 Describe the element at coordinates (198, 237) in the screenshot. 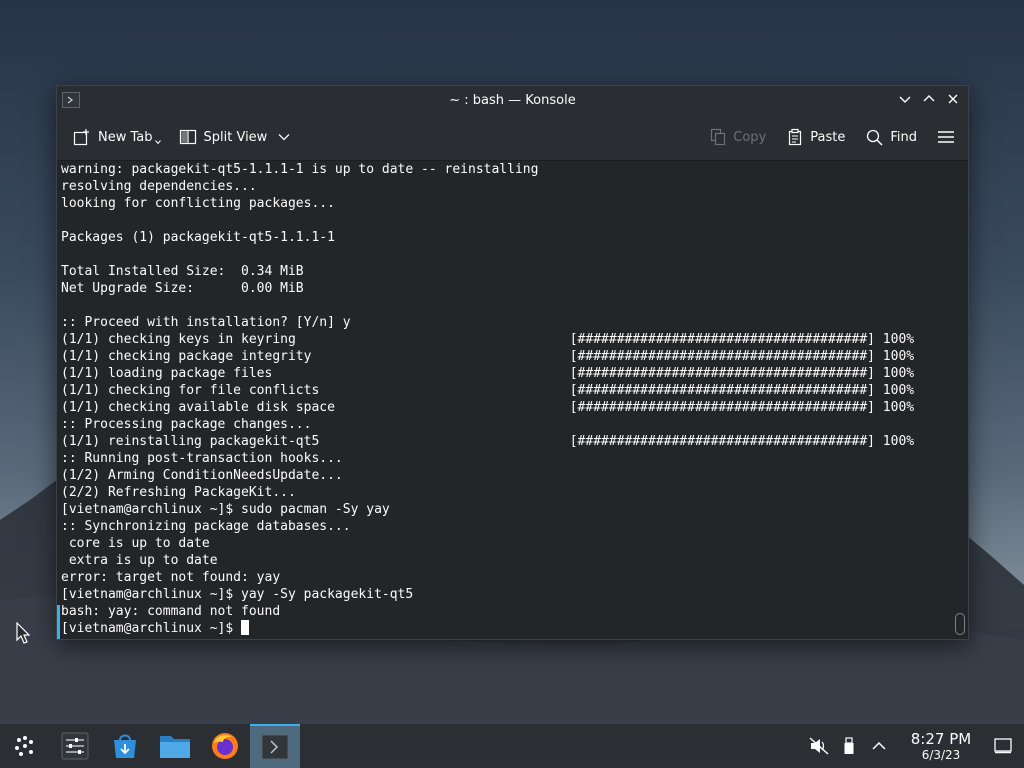

I see `terminal-line: Packages (1) packagekit-qt5-1.1.1-1` at that location.